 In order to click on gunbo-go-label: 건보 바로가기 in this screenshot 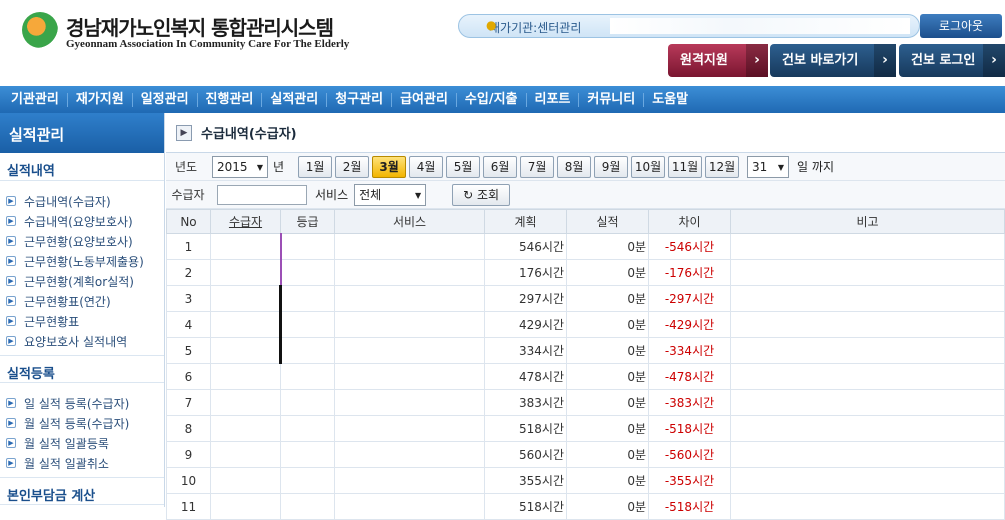, I will do `click(820, 60)`.